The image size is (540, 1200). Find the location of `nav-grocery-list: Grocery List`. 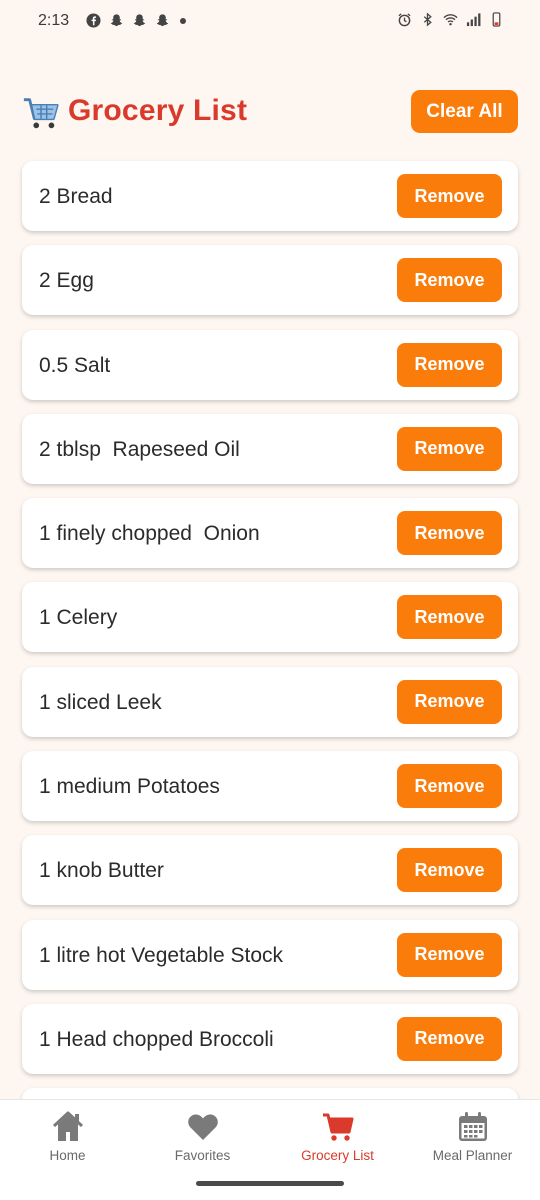

nav-grocery-list: Grocery List is located at coordinates (337, 1136).